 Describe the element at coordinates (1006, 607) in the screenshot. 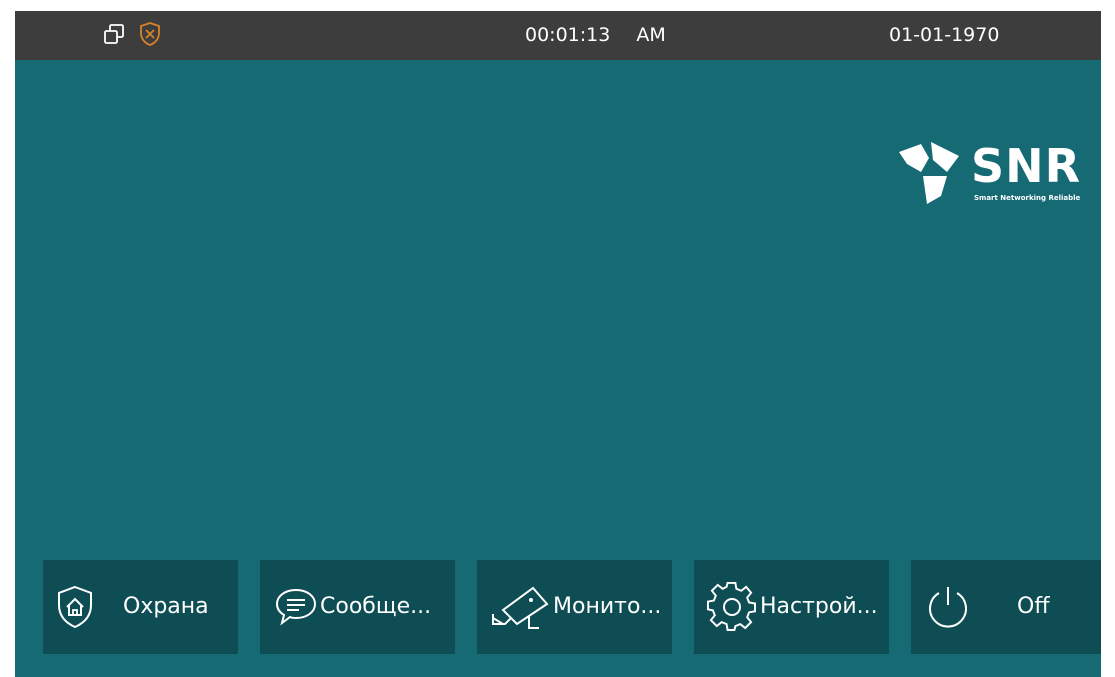

I see `off-button: Off` at that location.